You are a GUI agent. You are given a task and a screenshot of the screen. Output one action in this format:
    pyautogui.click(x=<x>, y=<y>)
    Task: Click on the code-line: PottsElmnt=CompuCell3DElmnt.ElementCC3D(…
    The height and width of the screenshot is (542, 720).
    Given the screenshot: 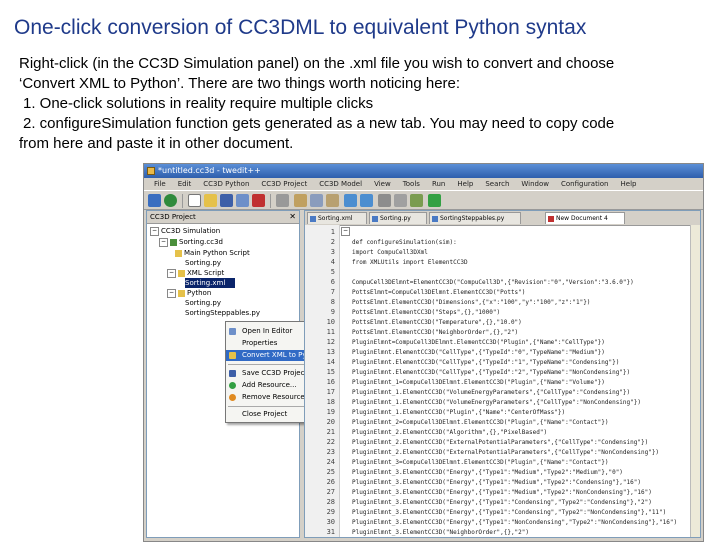 What is the action you would take?
    pyautogui.click(x=439, y=292)
    